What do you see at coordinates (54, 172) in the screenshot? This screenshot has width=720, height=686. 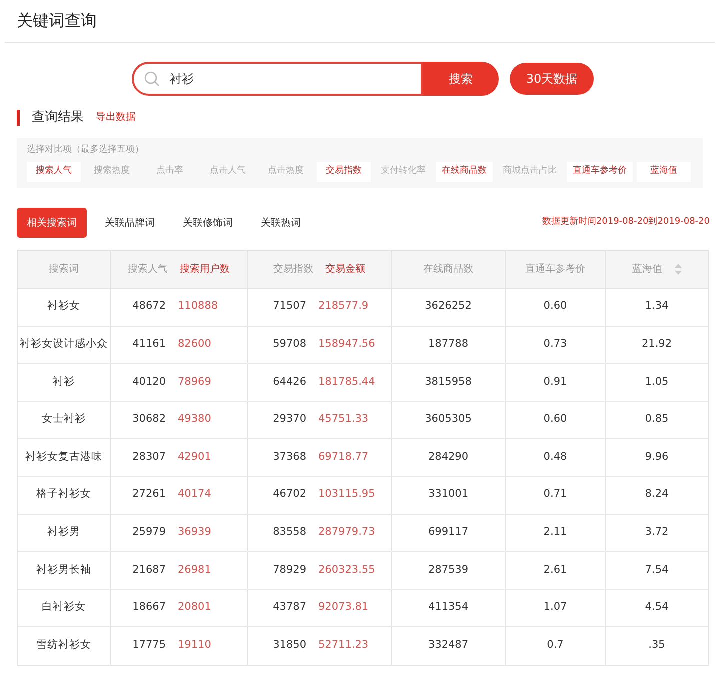 I see `compare-option: 搜索人气` at bounding box center [54, 172].